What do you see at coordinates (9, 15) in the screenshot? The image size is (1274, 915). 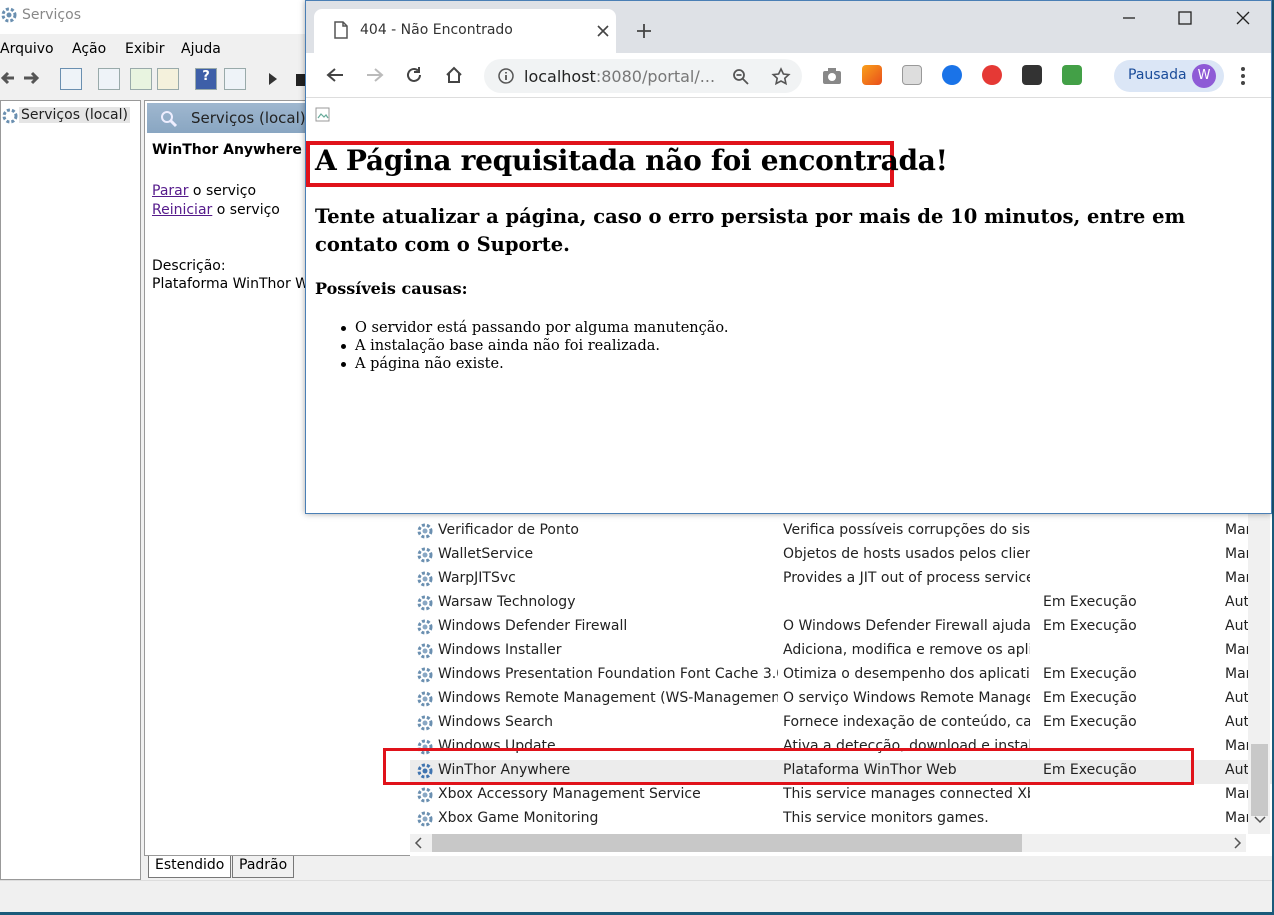 I see `services-gear-icon` at bounding box center [9, 15].